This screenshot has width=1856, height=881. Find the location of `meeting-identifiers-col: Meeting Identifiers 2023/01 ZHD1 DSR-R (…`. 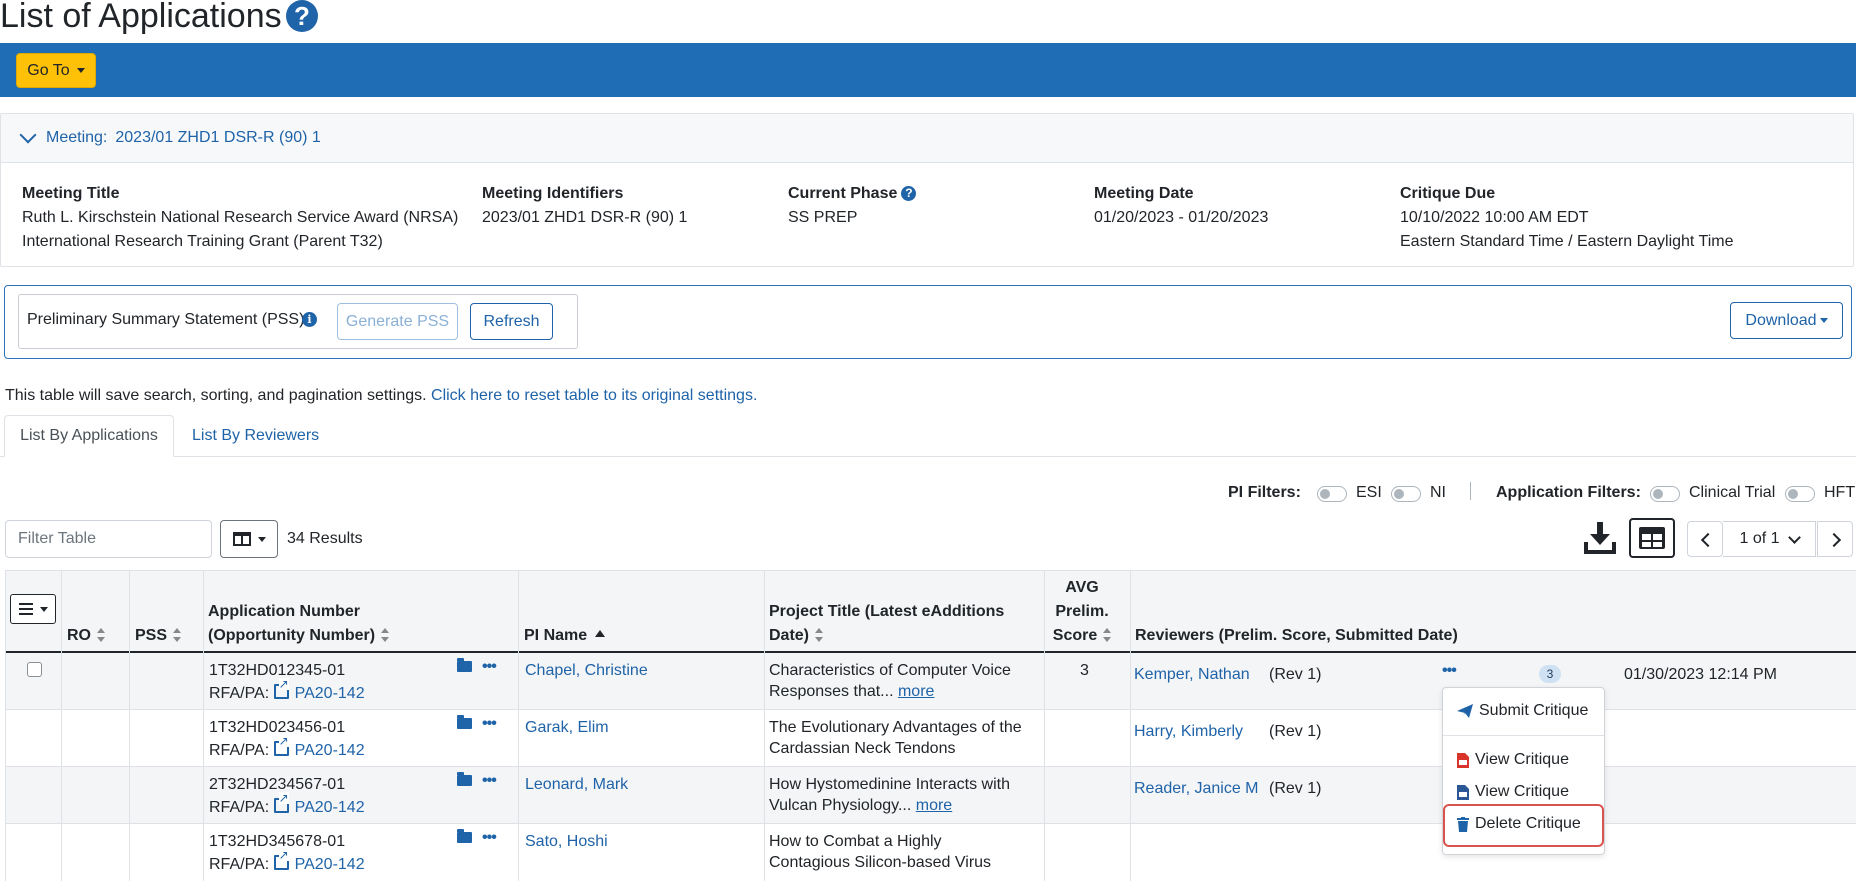

meeting-identifiers-col: Meeting Identifiers 2023/01 ZHD1 DSR-R (… is located at coordinates (584, 206).